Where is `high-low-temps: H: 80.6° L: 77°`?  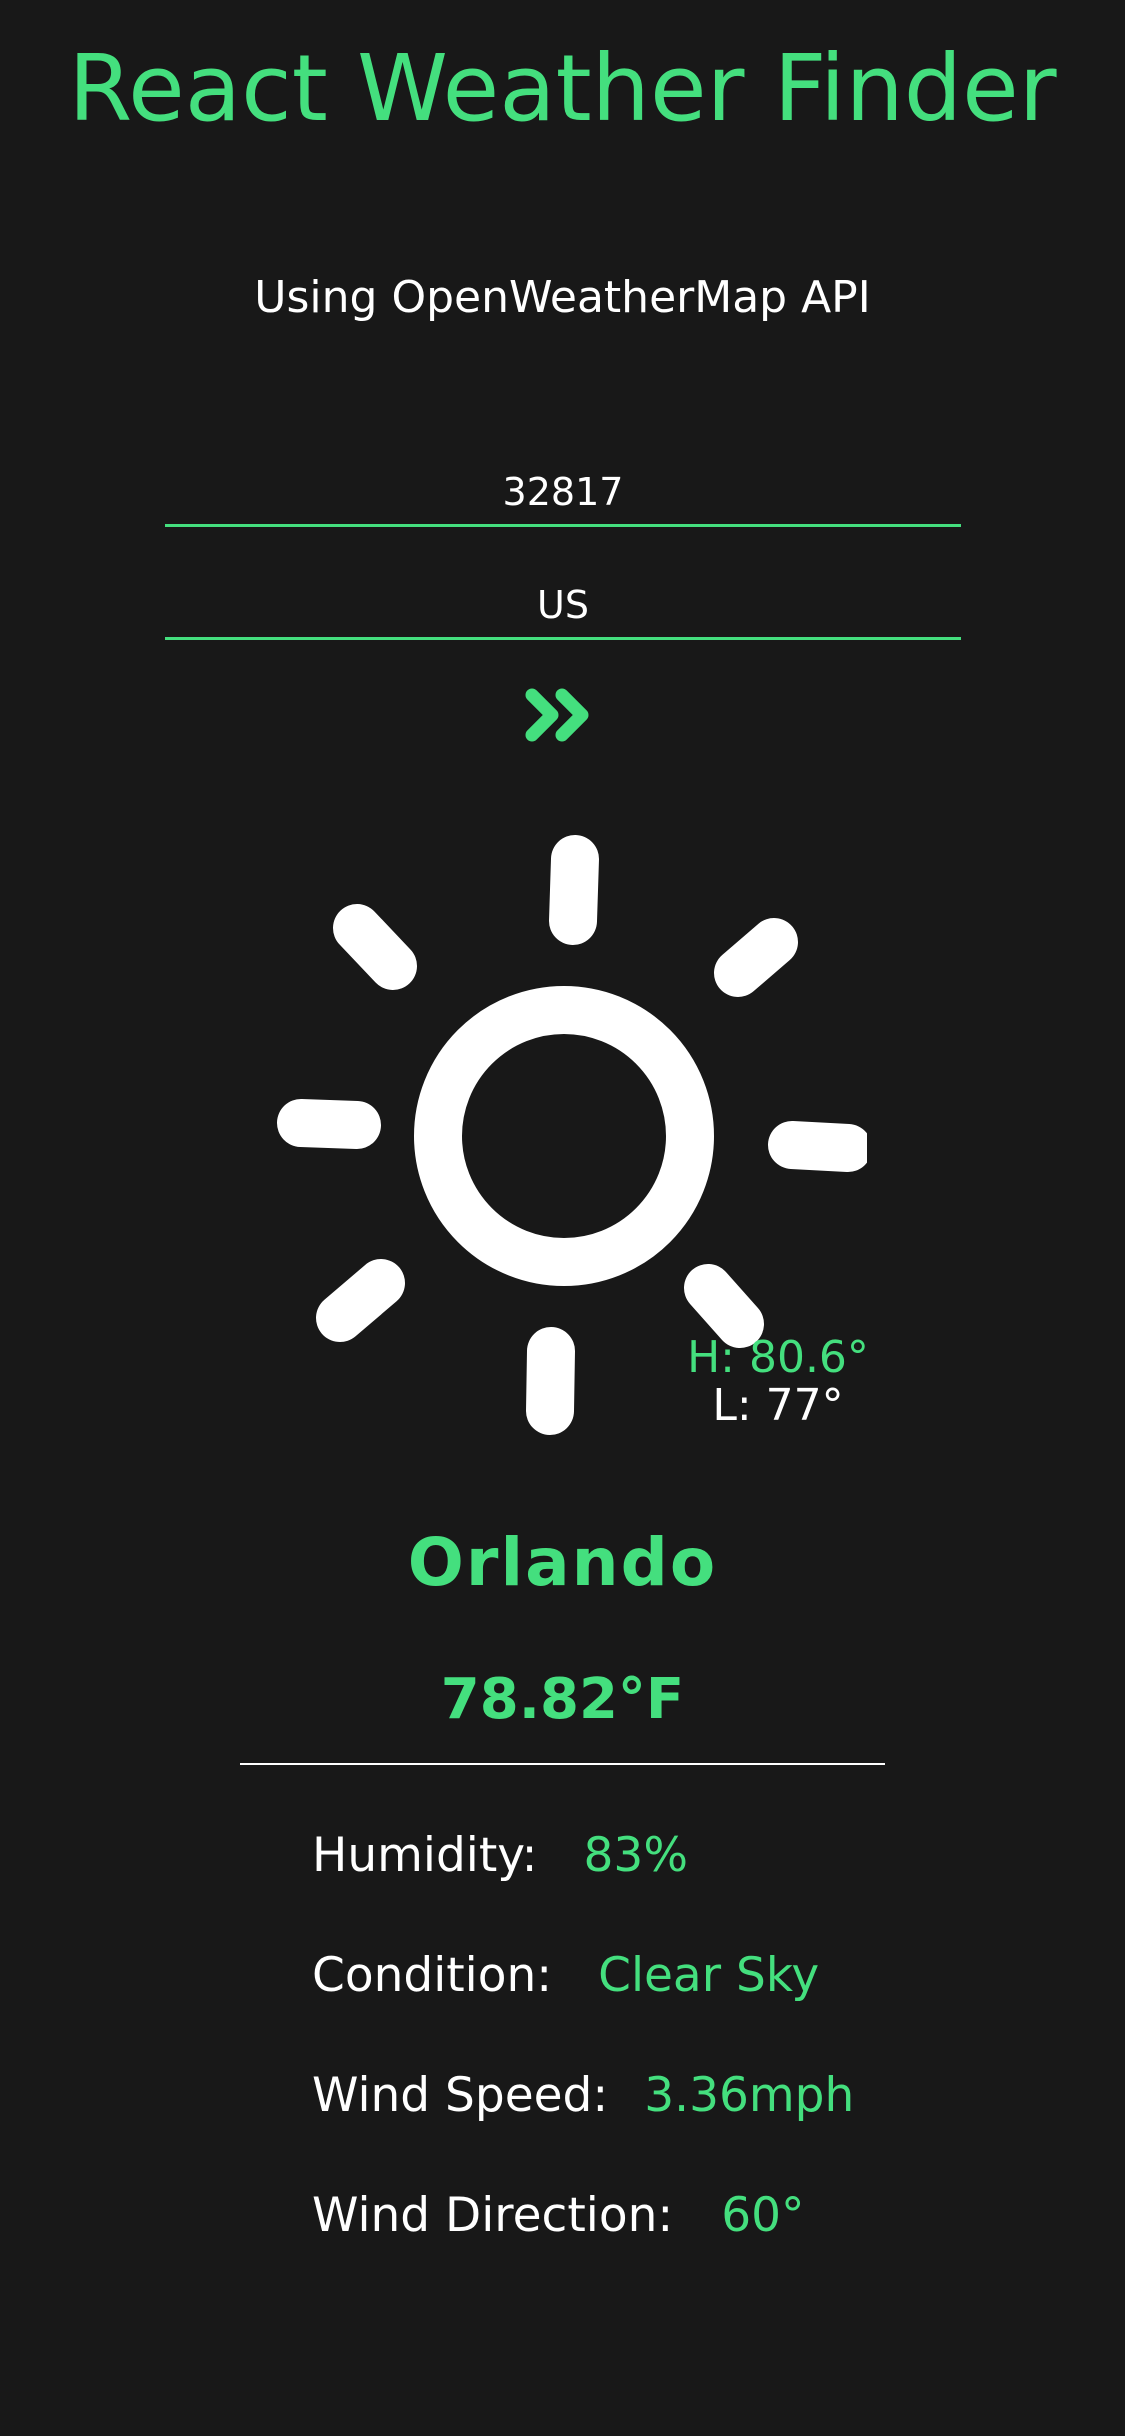 high-low-temps: H: 80.6° L: 77° is located at coordinates (778, 1382).